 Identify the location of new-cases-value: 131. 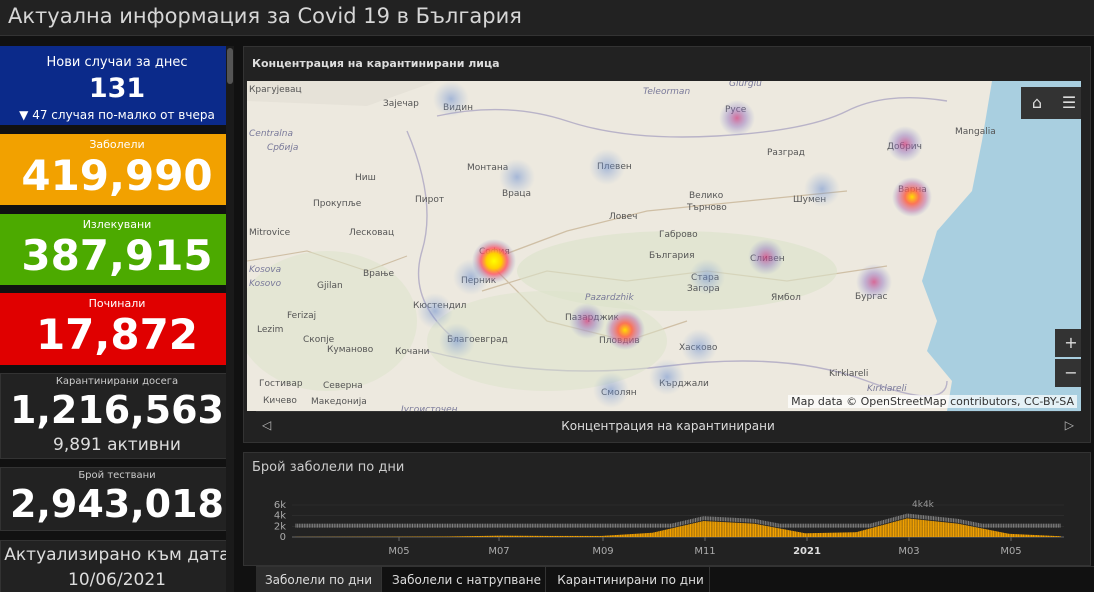
(117, 88).